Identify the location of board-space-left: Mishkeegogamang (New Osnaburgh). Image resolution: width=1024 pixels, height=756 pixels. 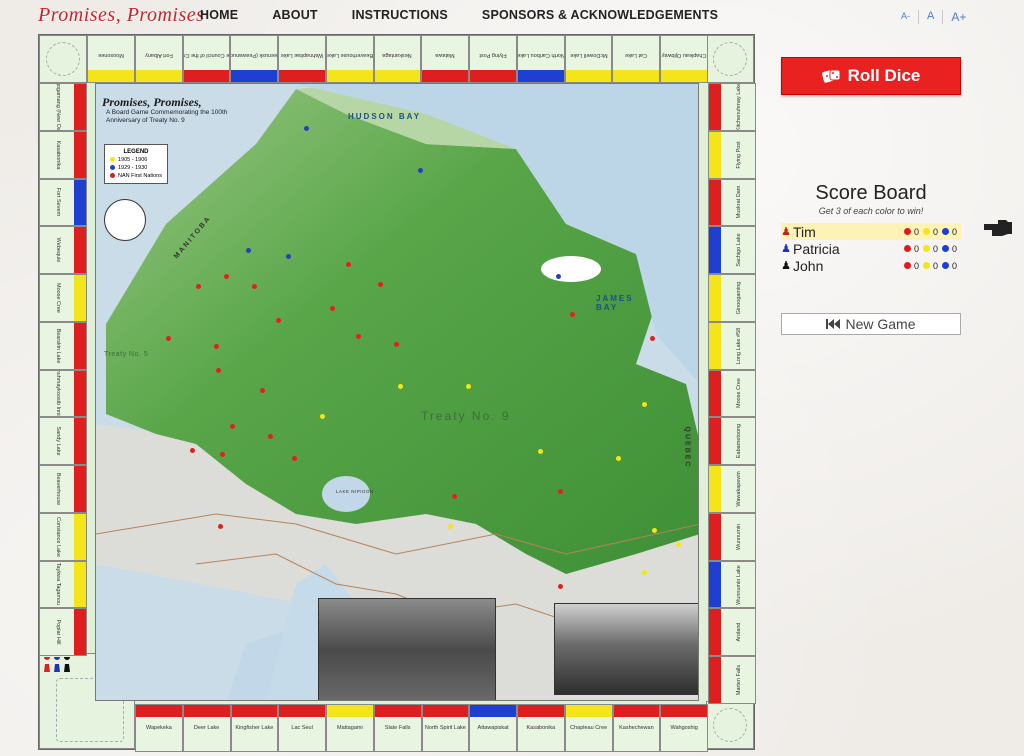
(63, 107).